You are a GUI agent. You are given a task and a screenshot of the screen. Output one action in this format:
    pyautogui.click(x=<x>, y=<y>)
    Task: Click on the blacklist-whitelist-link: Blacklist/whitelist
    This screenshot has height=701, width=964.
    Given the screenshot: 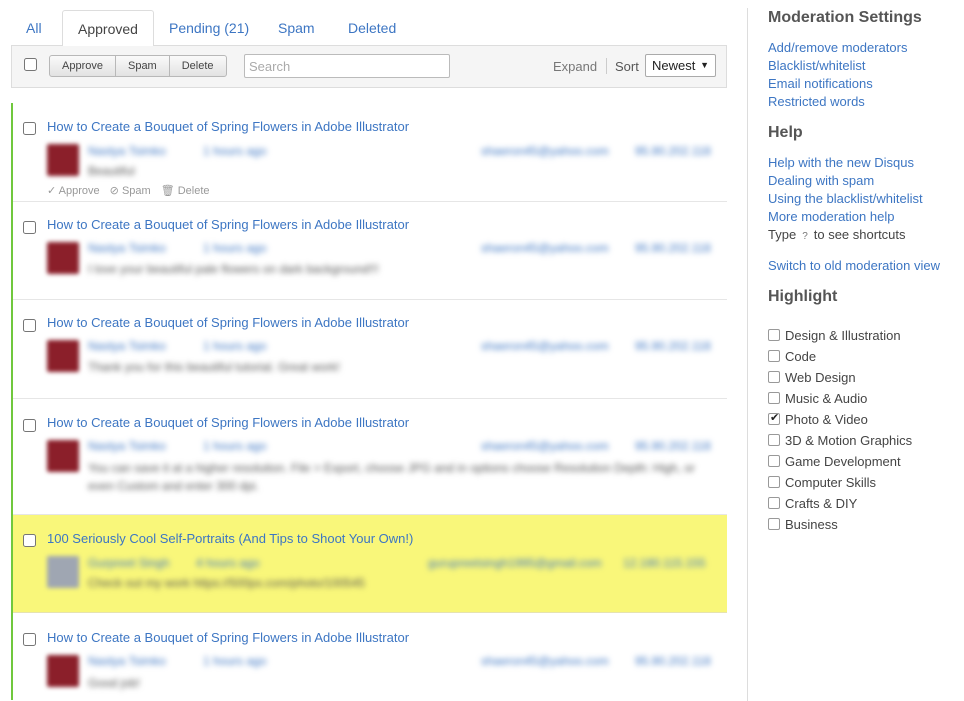 What is the action you would take?
    pyautogui.click(x=817, y=65)
    